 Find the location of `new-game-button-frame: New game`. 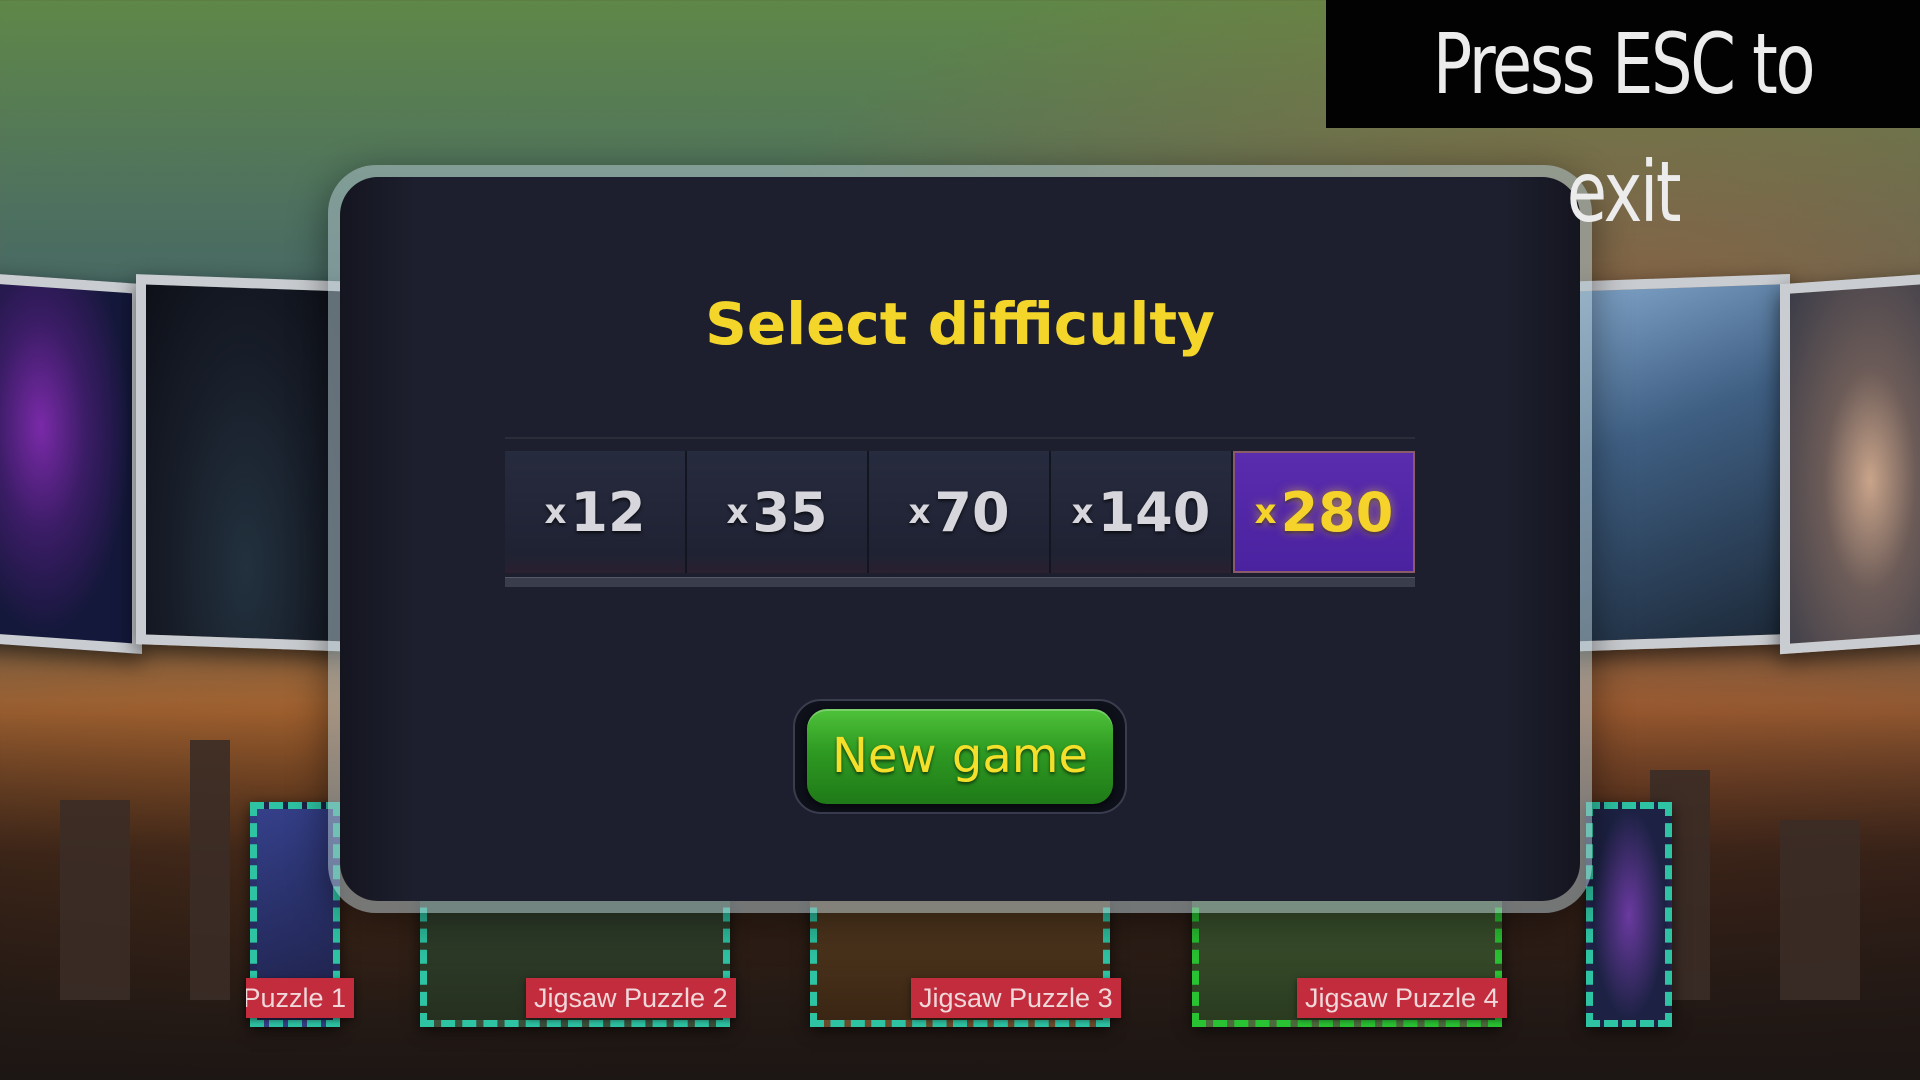

new-game-button-frame: New game is located at coordinates (960, 756).